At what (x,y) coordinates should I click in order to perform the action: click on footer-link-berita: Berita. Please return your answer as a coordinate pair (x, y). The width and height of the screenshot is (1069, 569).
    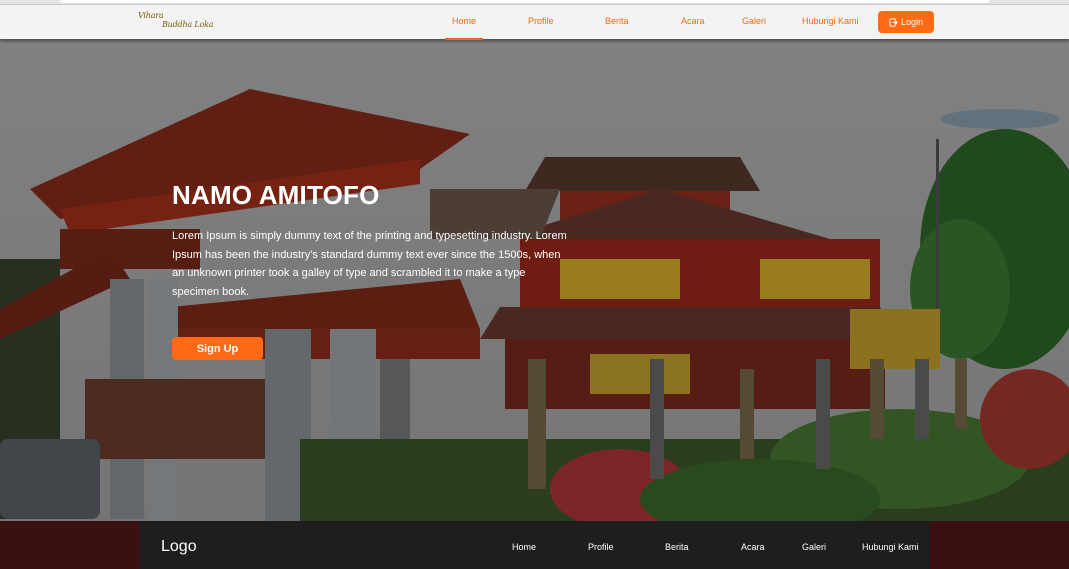
    Looking at the image, I should click on (677, 547).